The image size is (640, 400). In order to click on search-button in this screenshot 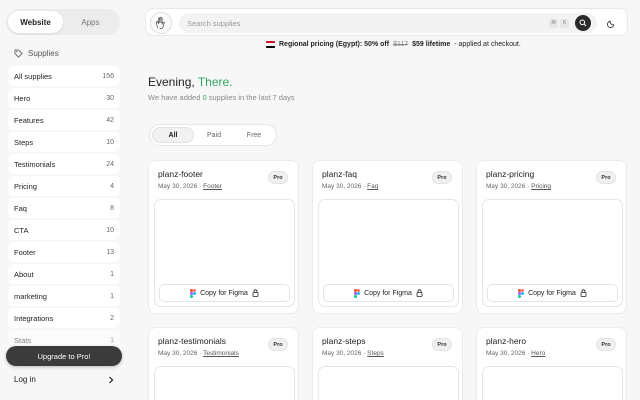, I will do `click(583, 23)`.